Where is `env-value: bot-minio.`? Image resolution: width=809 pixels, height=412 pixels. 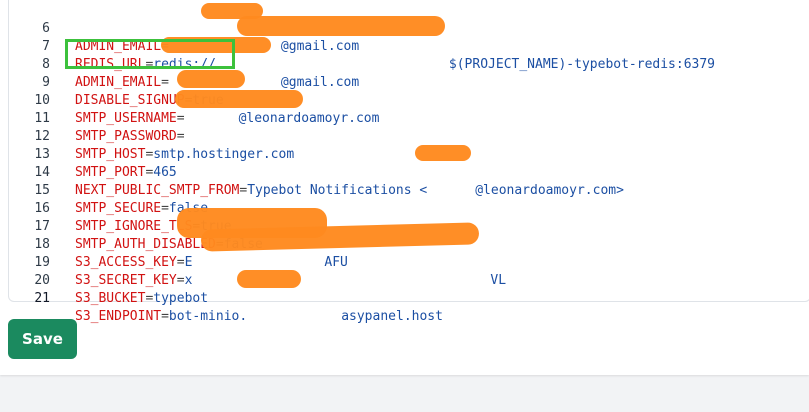
env-value: bot-minio. is located at coordinates (208, 316).